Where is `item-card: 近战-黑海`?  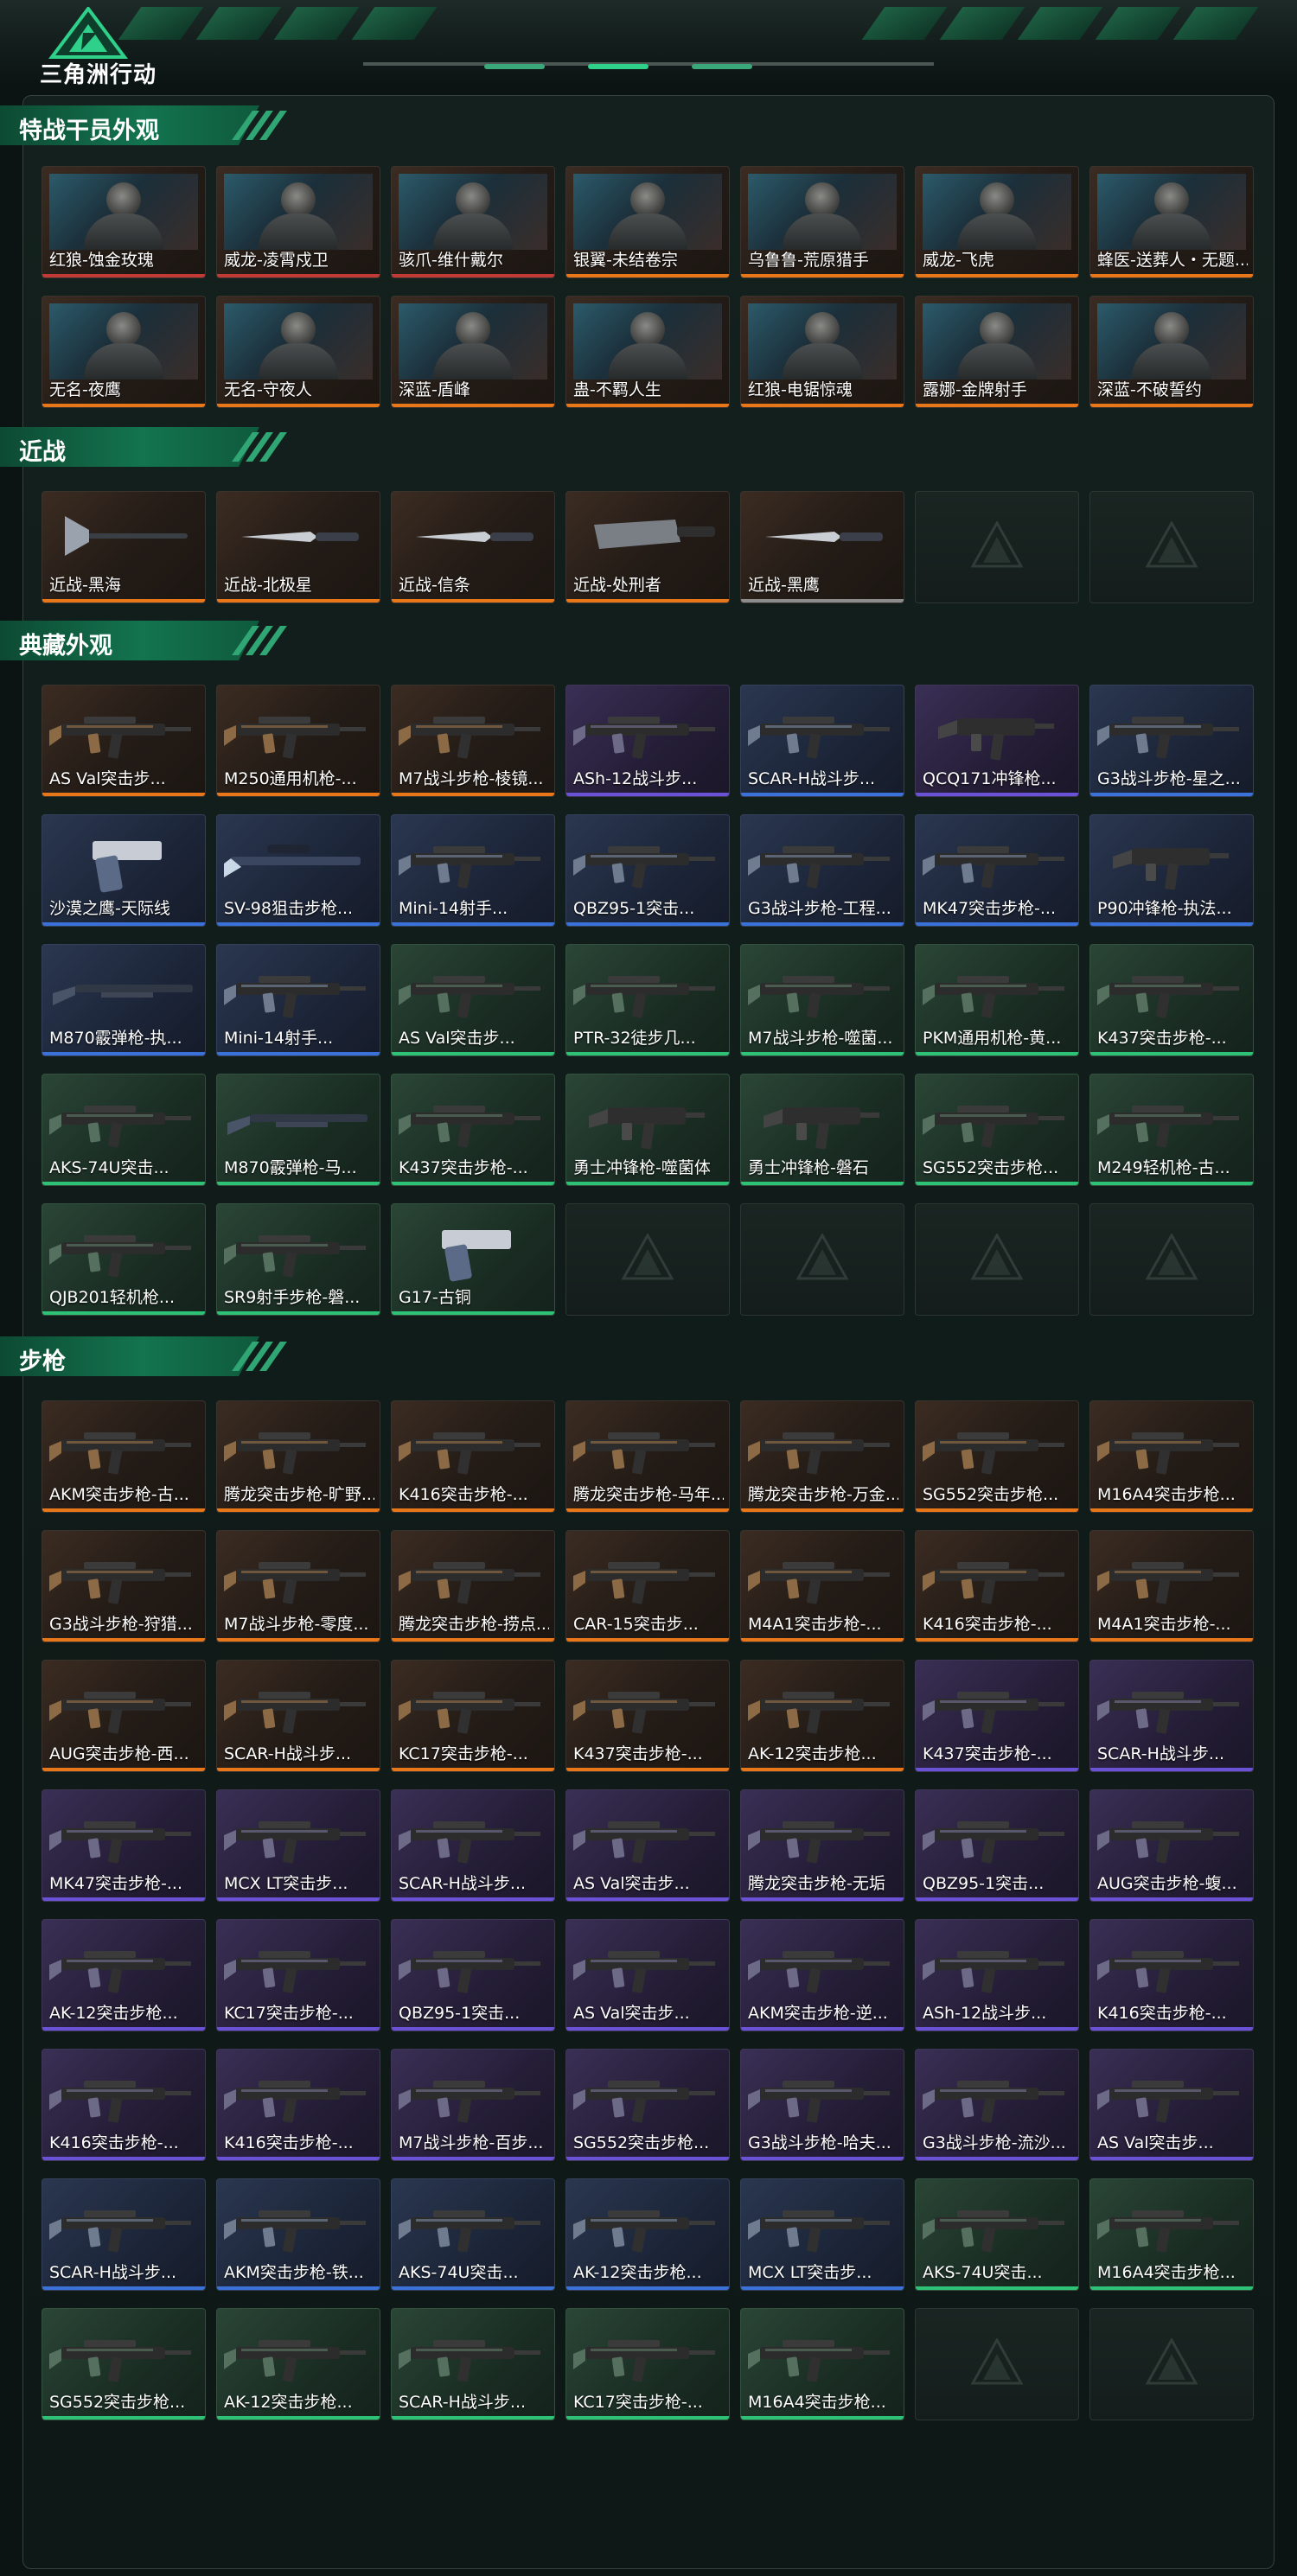 item-card: 近战-黑海 is located at coordinates (124, 547).